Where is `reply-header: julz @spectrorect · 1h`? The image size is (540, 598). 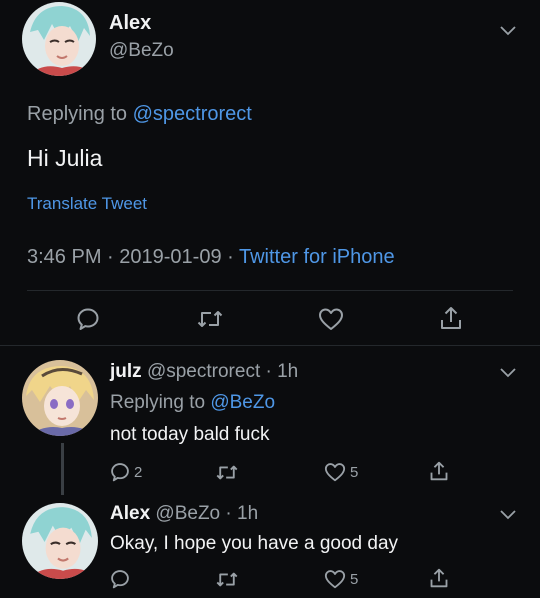 reply-header: julz @spectrorect · 1h is located at coordinates (204, 372).